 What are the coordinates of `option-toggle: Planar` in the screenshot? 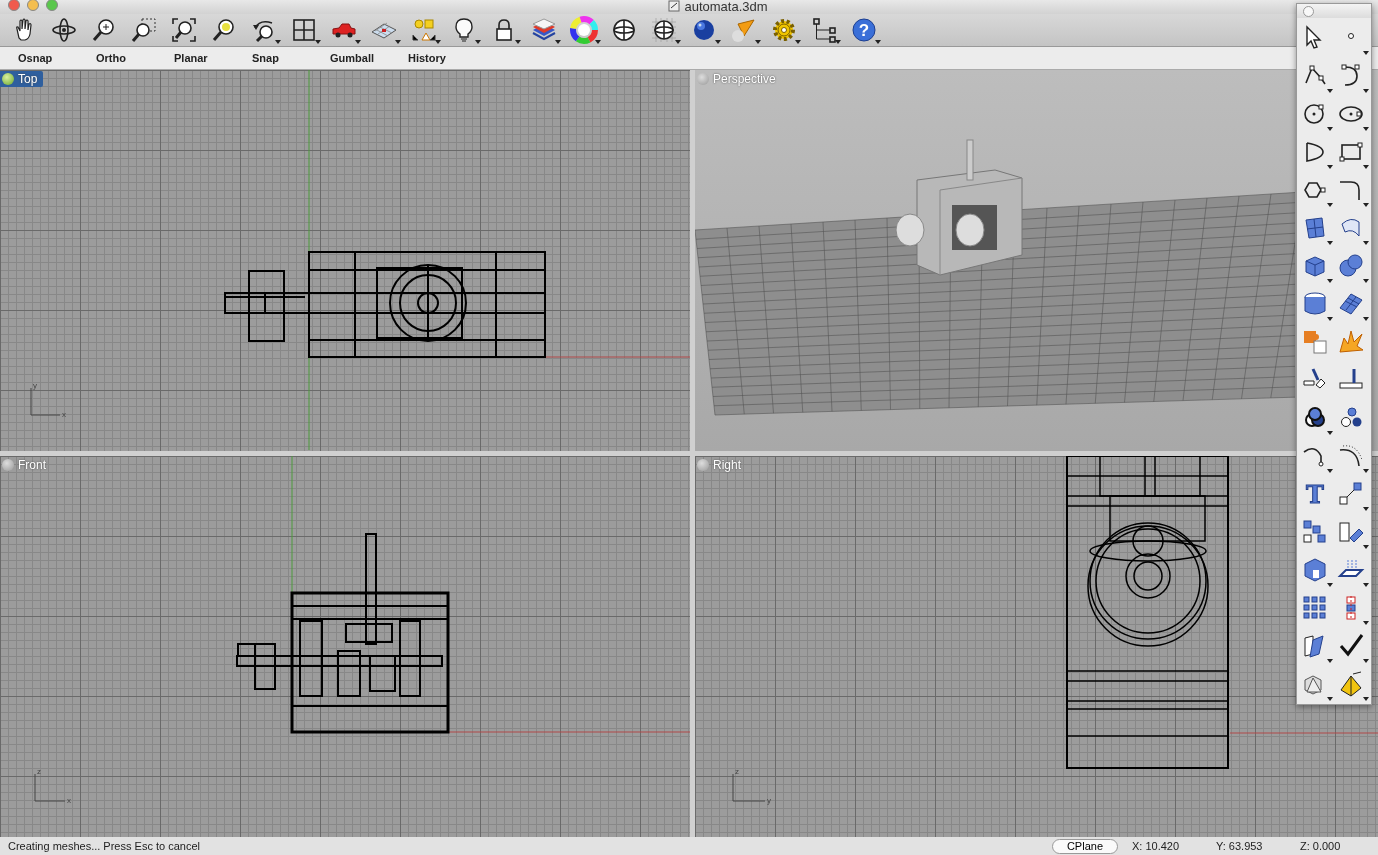 It's located at (203, 58).